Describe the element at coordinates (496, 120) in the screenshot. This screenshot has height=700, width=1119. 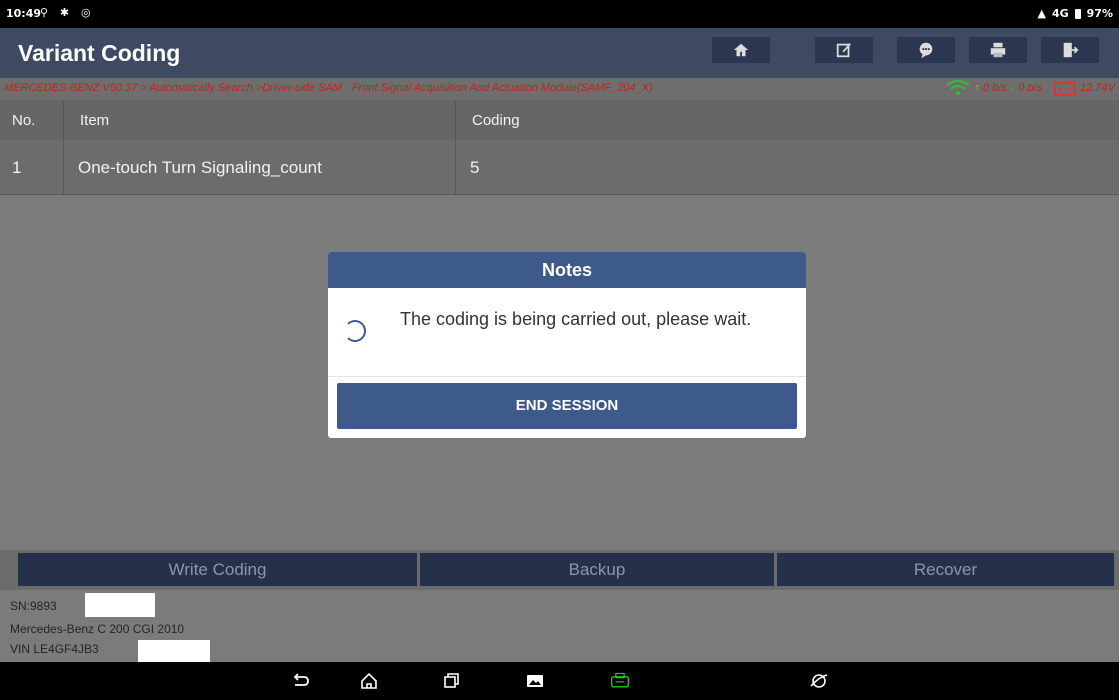
I see `column-header-coding: Coding` at that location.